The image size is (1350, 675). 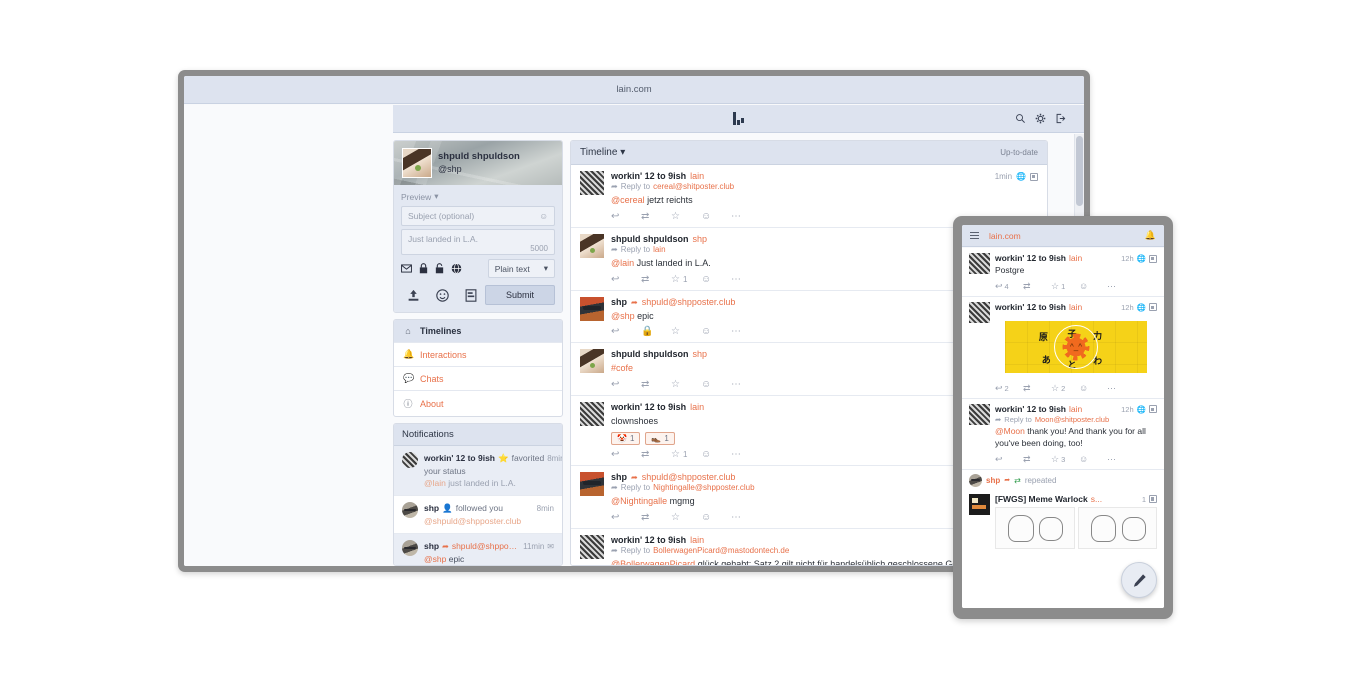 What do you see at coordinates (993, 480) in the screenshot?
I see `repeat-user: shp` at bounding box center [993, 480].